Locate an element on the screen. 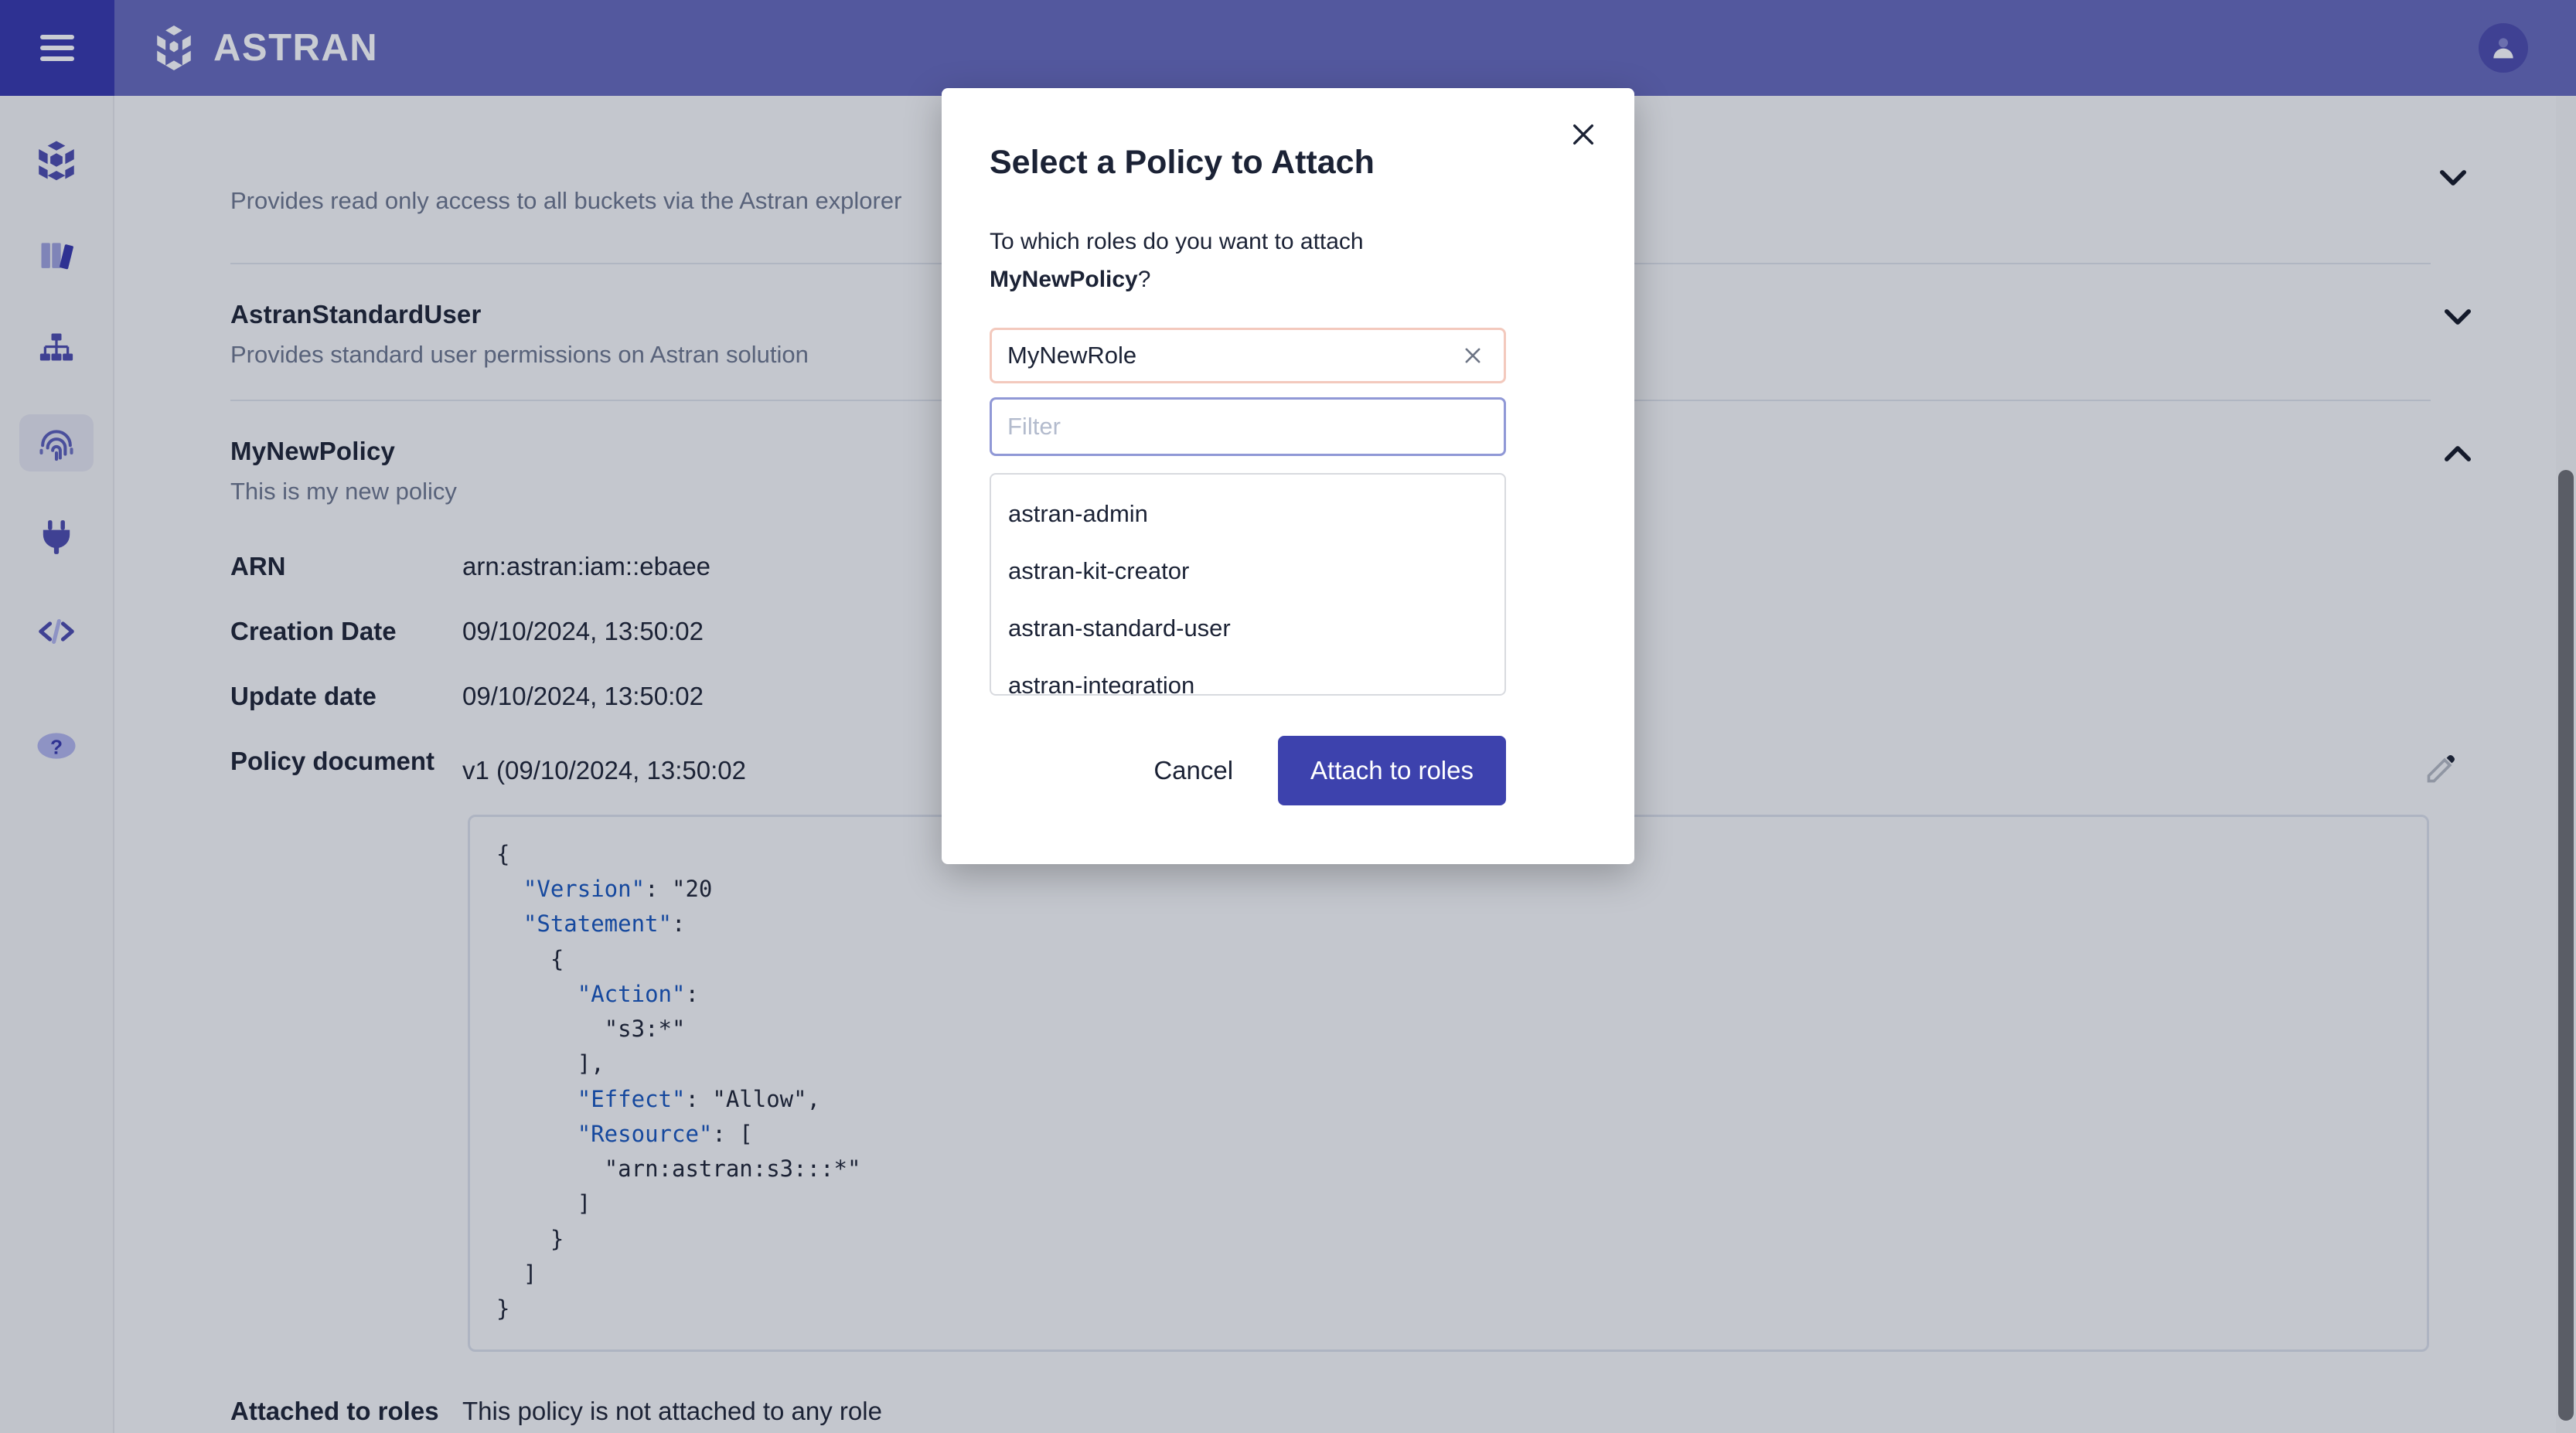 Image resolution: width=2576 pixels, height=1433 pixels. brand: ASTRAN is located at coordinates (265, 48).